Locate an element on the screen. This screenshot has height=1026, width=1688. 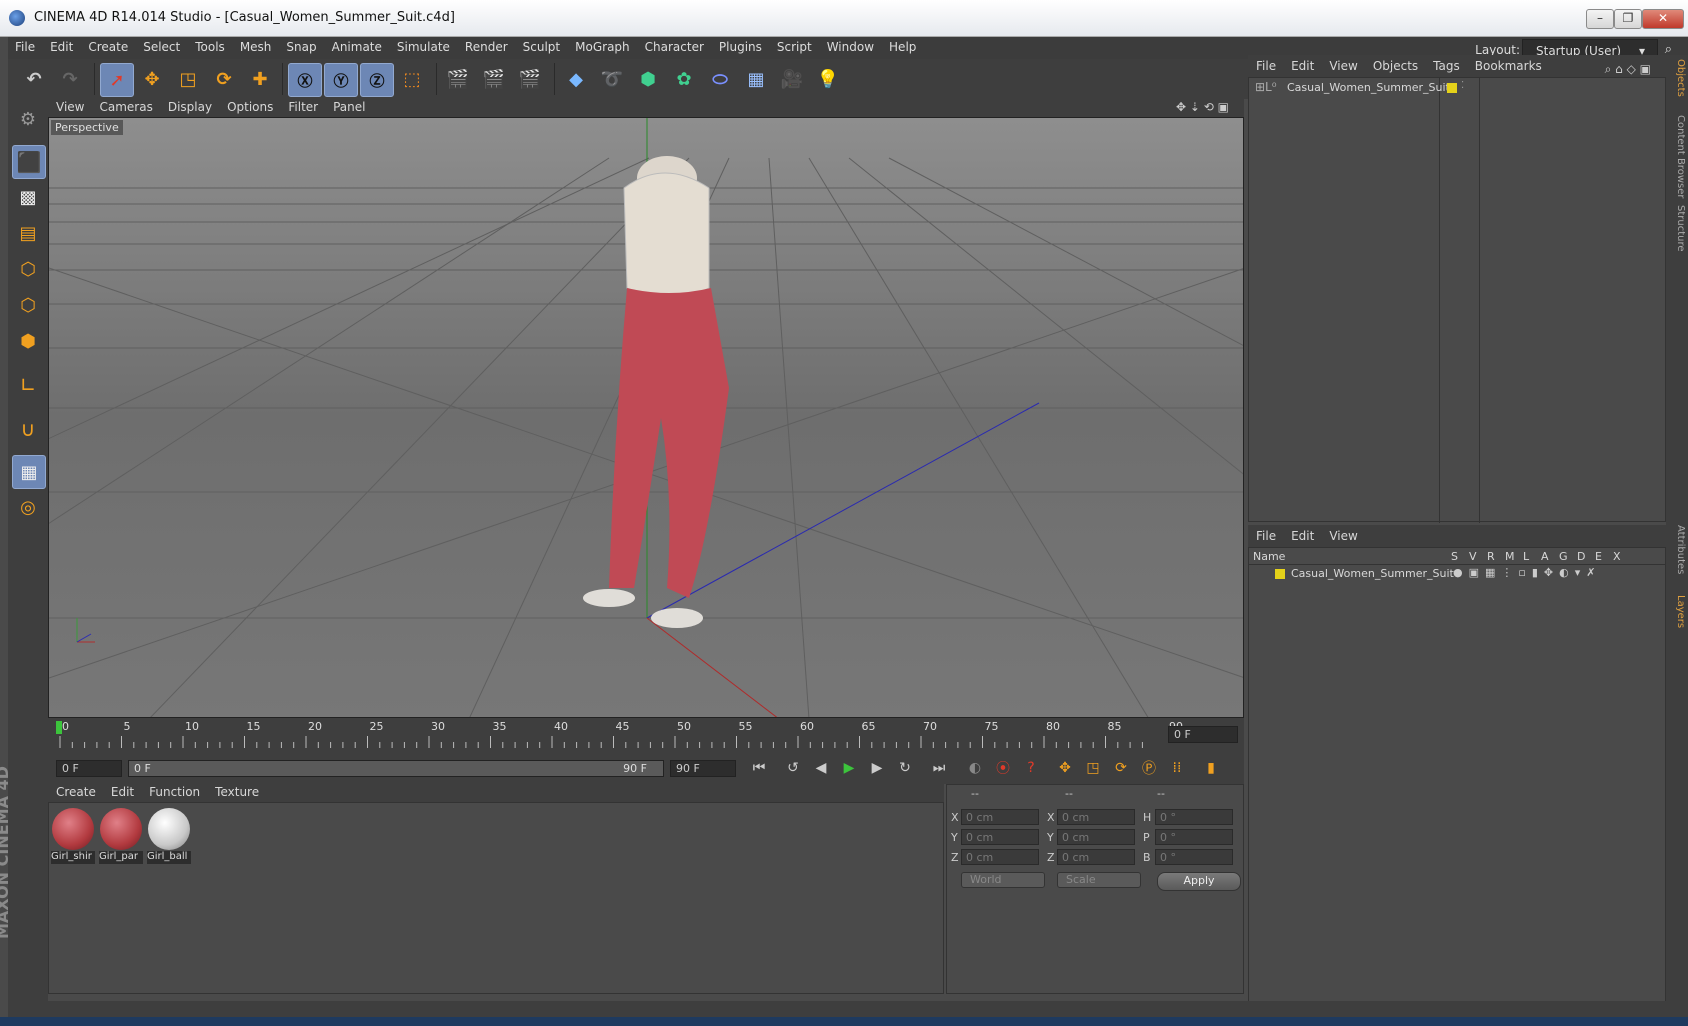
object-menu-file: File is located at coordinates (1265, 64).